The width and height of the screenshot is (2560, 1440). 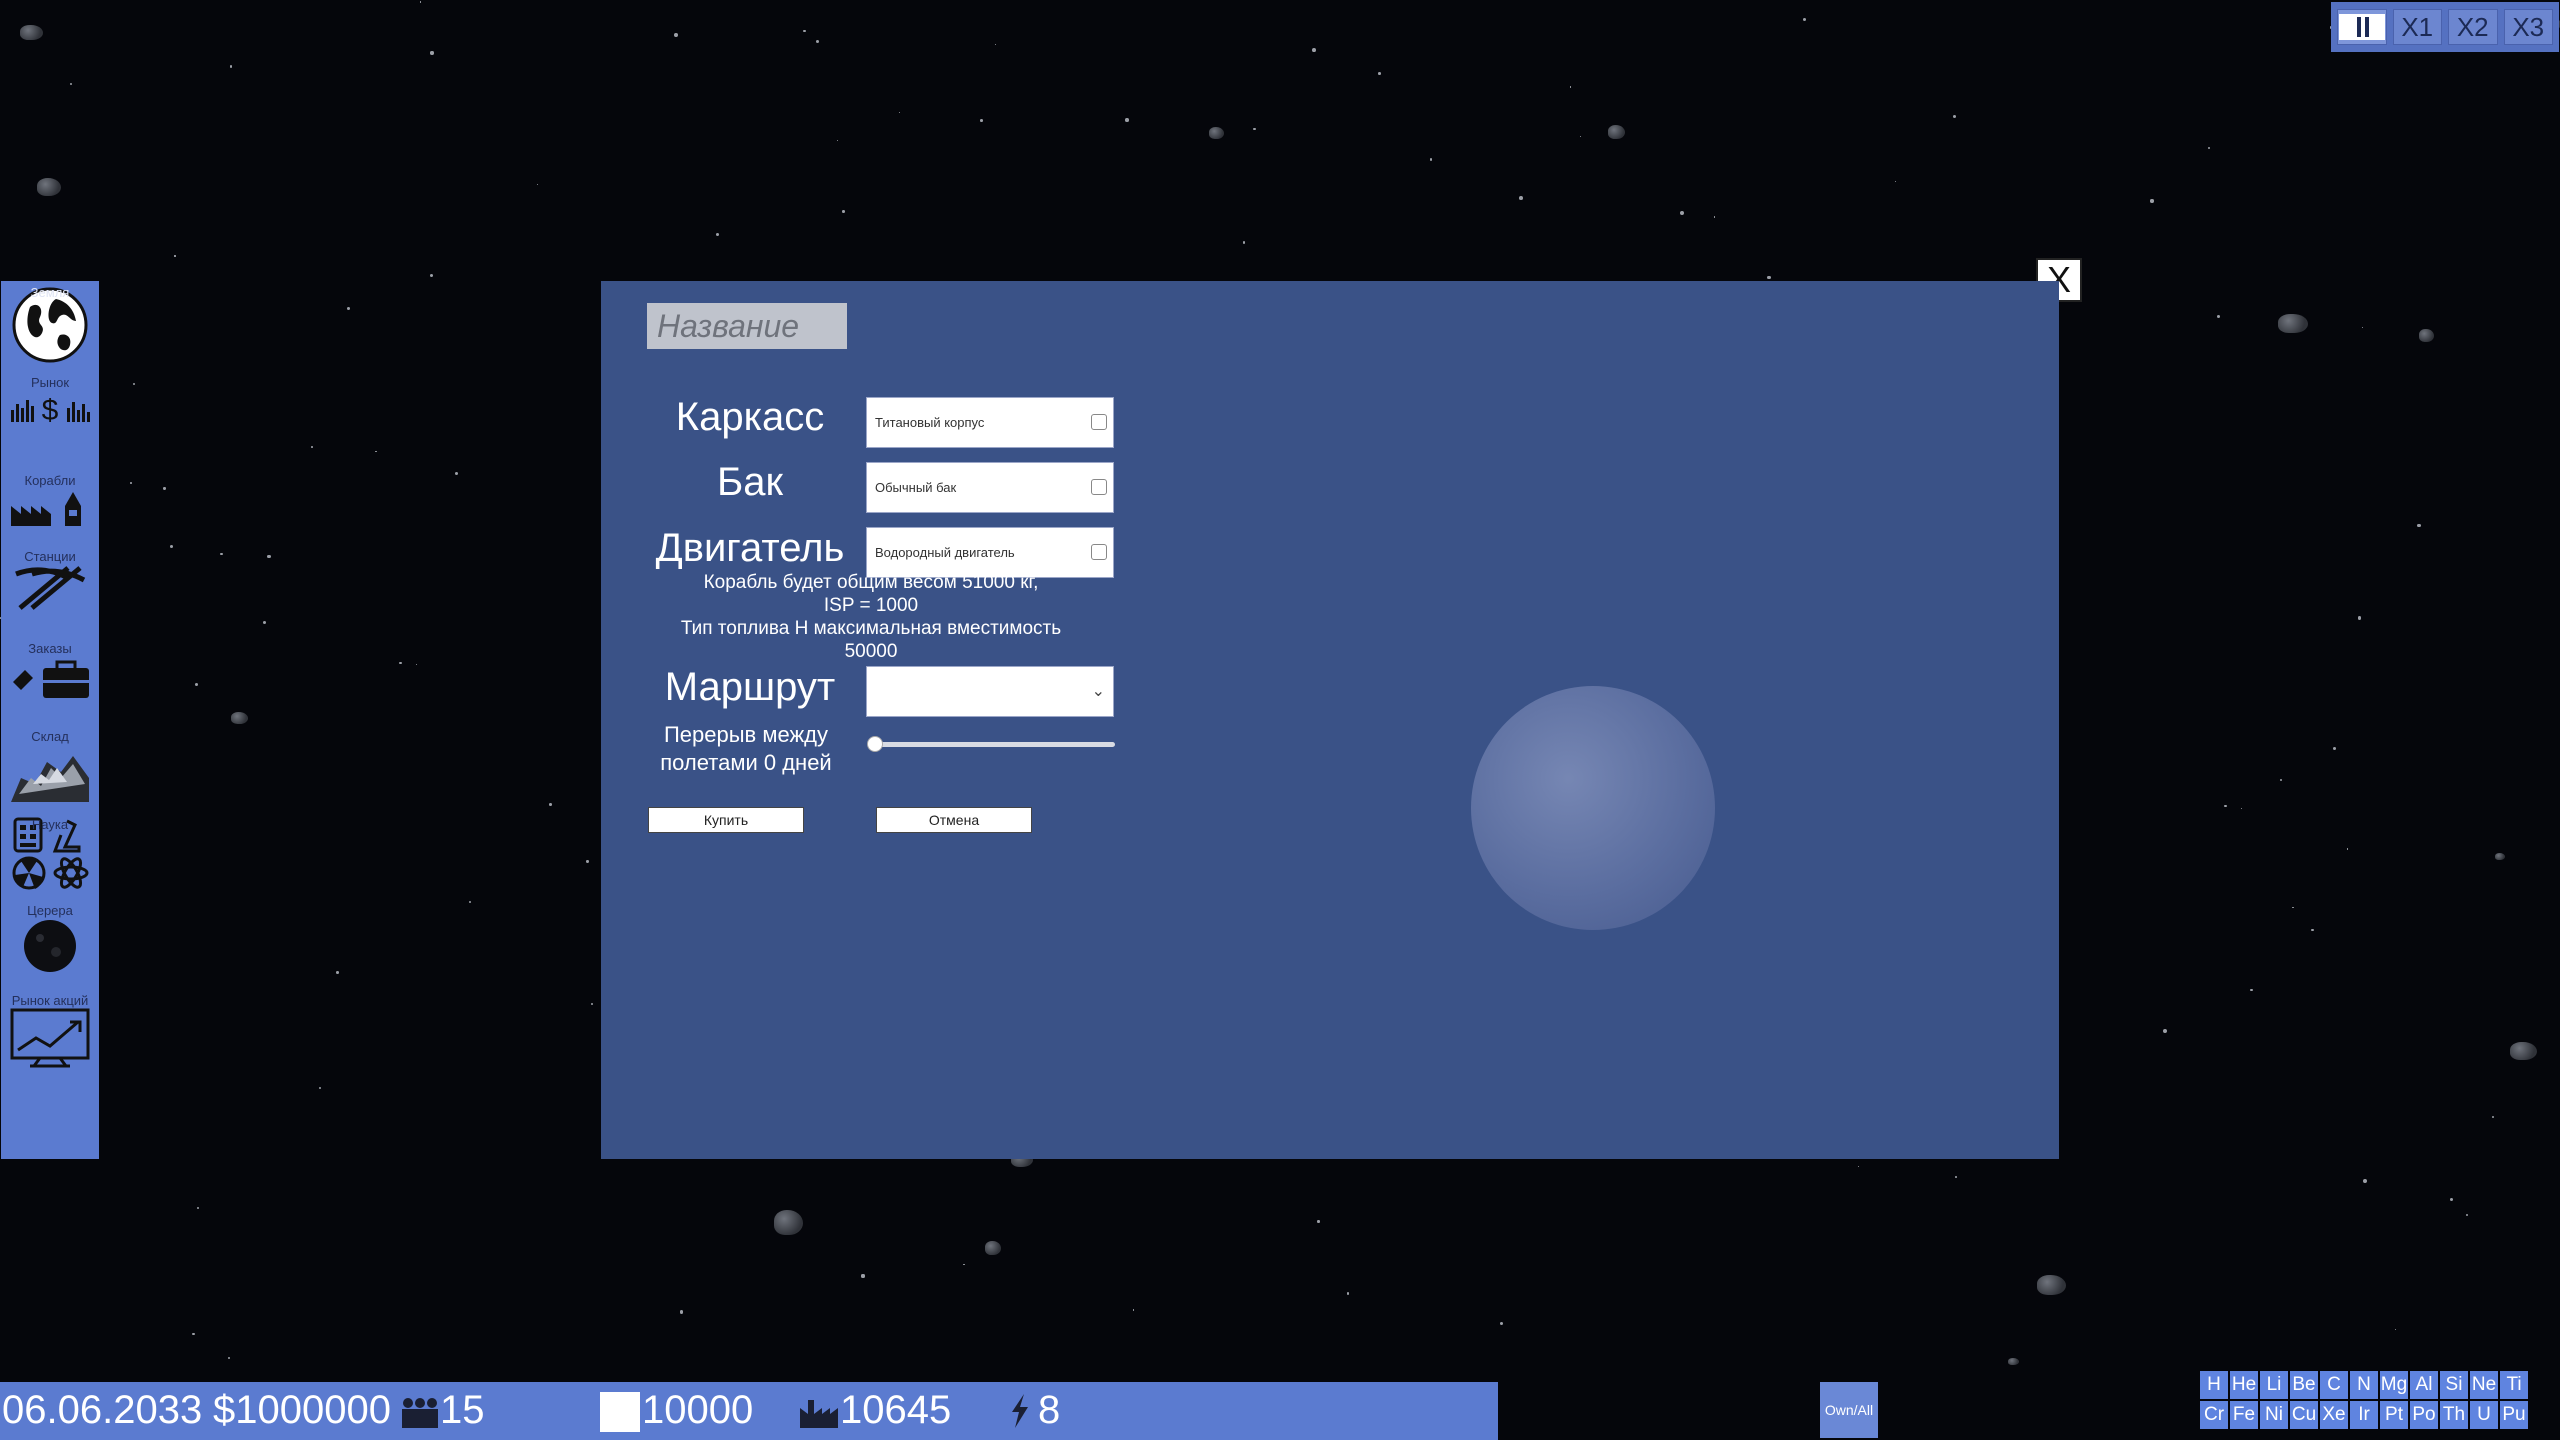 What do you see at coordinates (2454, 1415) in the screenshot?
I see `element-button-th: Th` at bounding box center [2454, 1415].